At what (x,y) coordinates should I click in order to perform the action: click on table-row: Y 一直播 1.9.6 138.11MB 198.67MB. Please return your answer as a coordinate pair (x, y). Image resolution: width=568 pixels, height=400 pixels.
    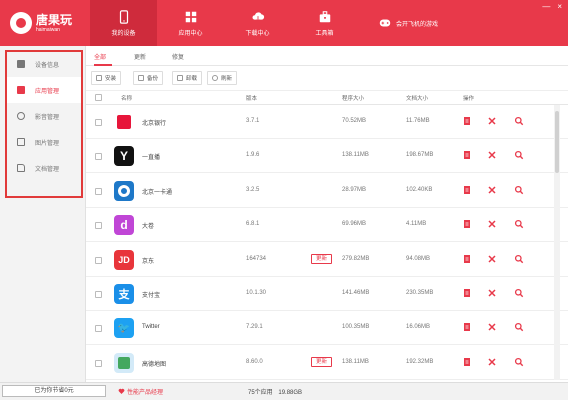
    Looking at the image, I should click on (327, 156).